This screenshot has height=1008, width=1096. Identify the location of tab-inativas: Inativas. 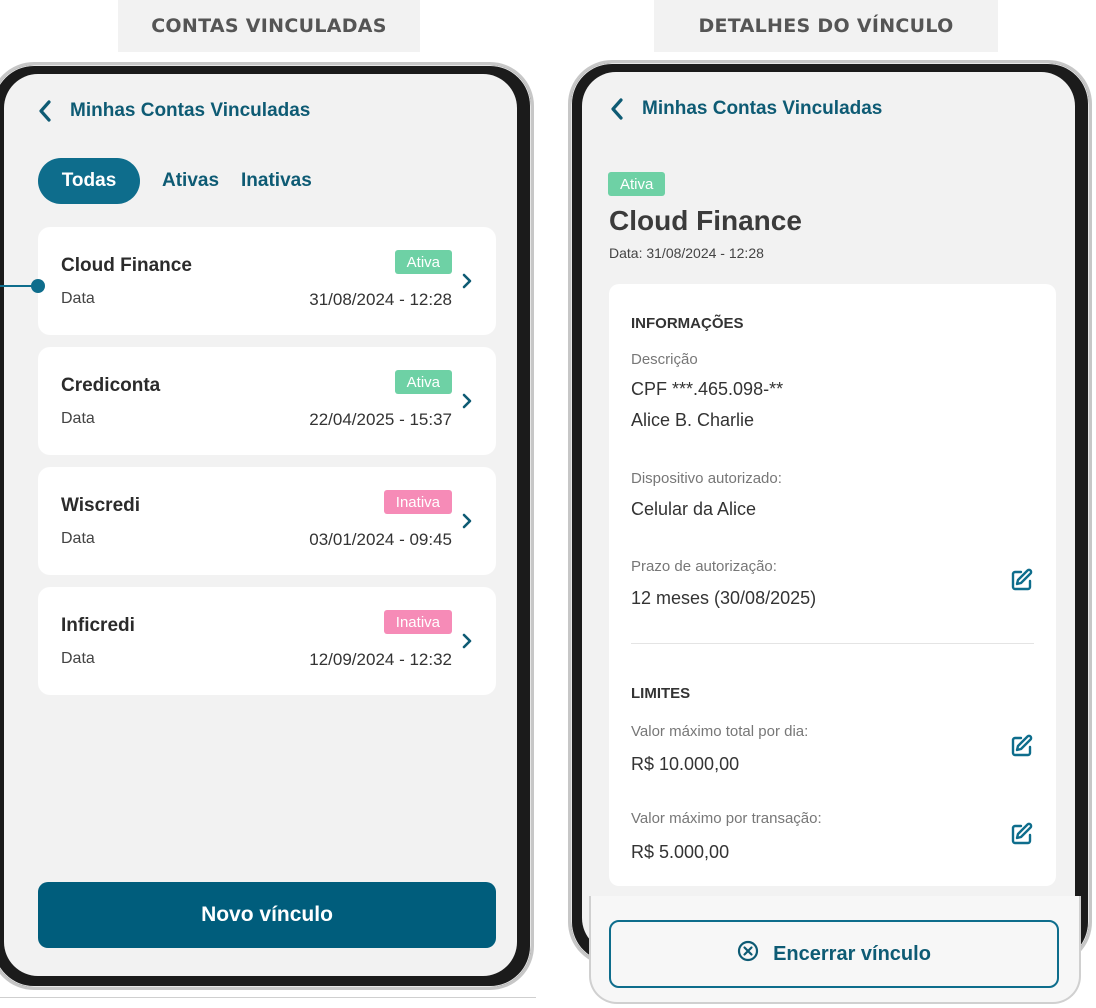
(276, 181).